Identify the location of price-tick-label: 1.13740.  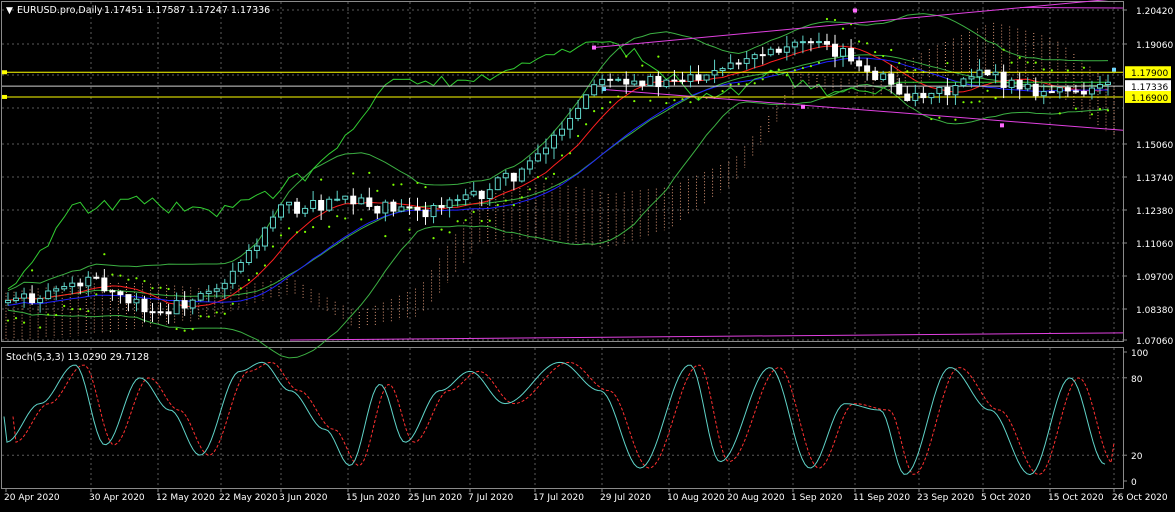
(1154, 179).